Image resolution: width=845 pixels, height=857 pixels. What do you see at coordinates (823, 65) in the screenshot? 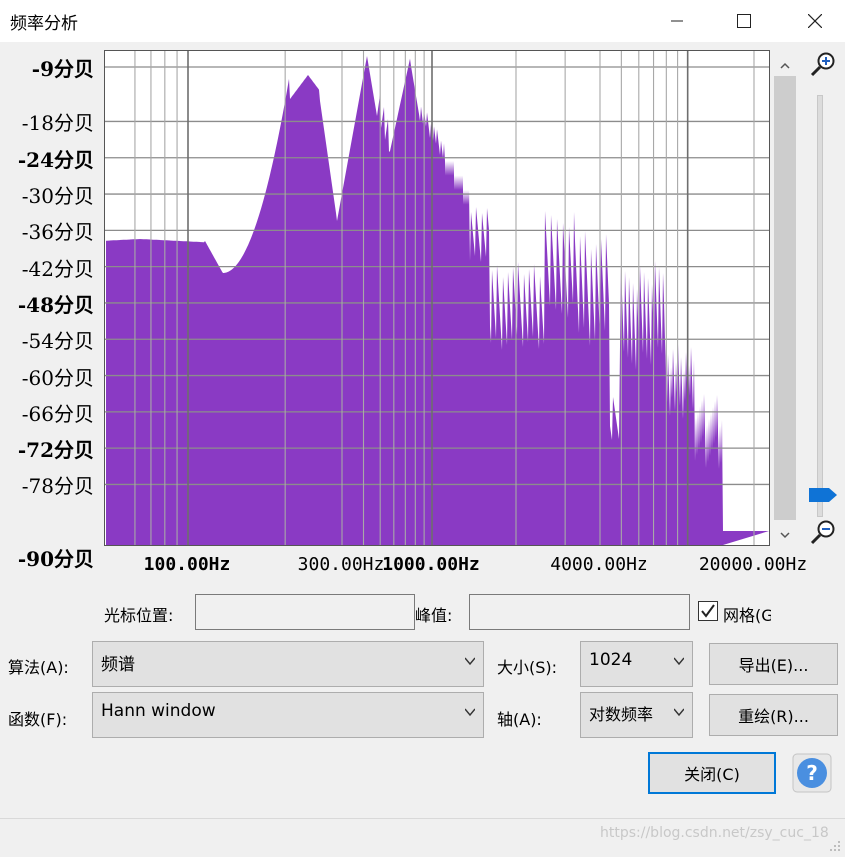
I see `zoom-in-icon` at bounding box center [823, 65].